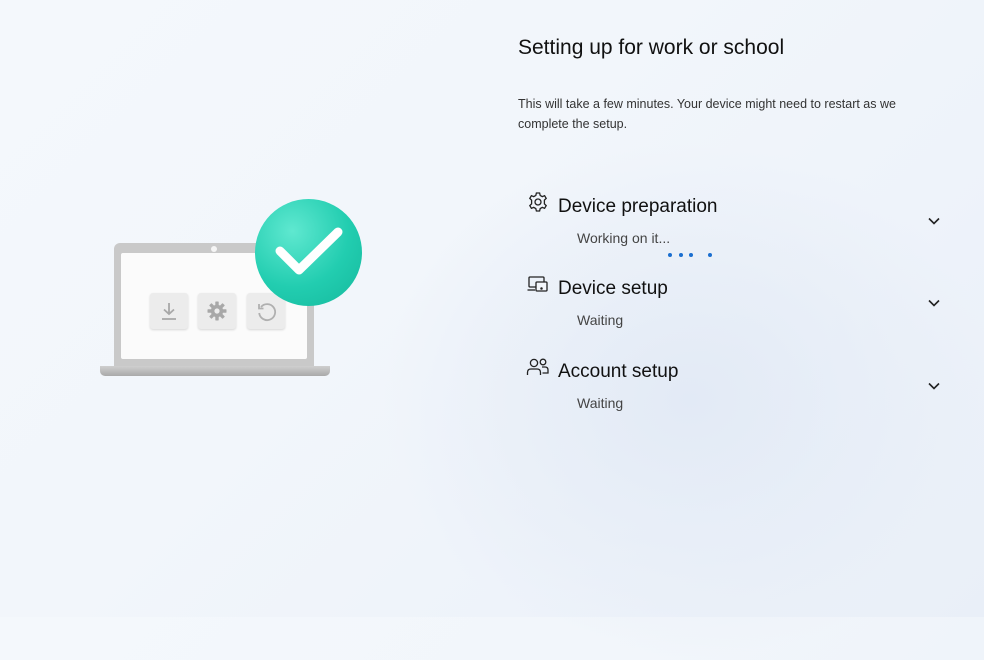 The height and width of the screenshot is (660, 984). What do you see at coordinates (736, 392) in the screenshot?
I see `step-account-setup: Account setup Waiting` at bounding box center [736, 392].